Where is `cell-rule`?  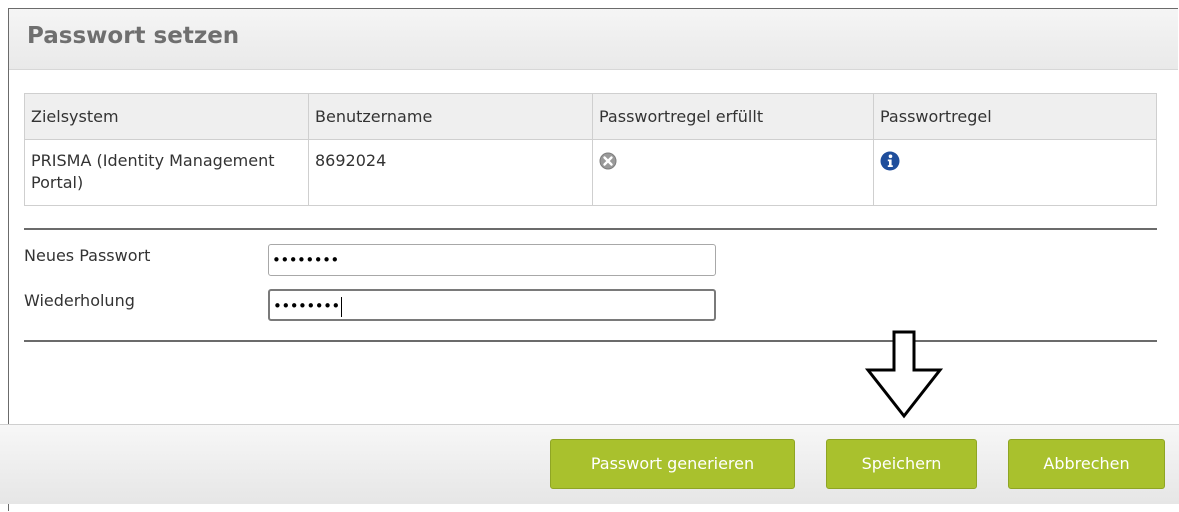
cell-rule is located at coordinates (1015, 172).